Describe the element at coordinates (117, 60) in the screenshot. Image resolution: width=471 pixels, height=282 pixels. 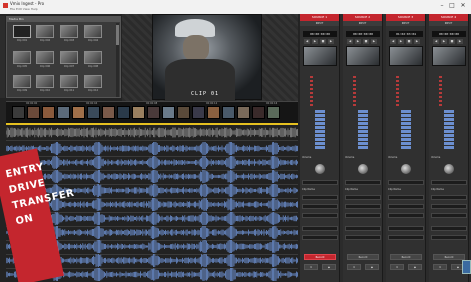
I see `media-browser-scrollbar` at that location.